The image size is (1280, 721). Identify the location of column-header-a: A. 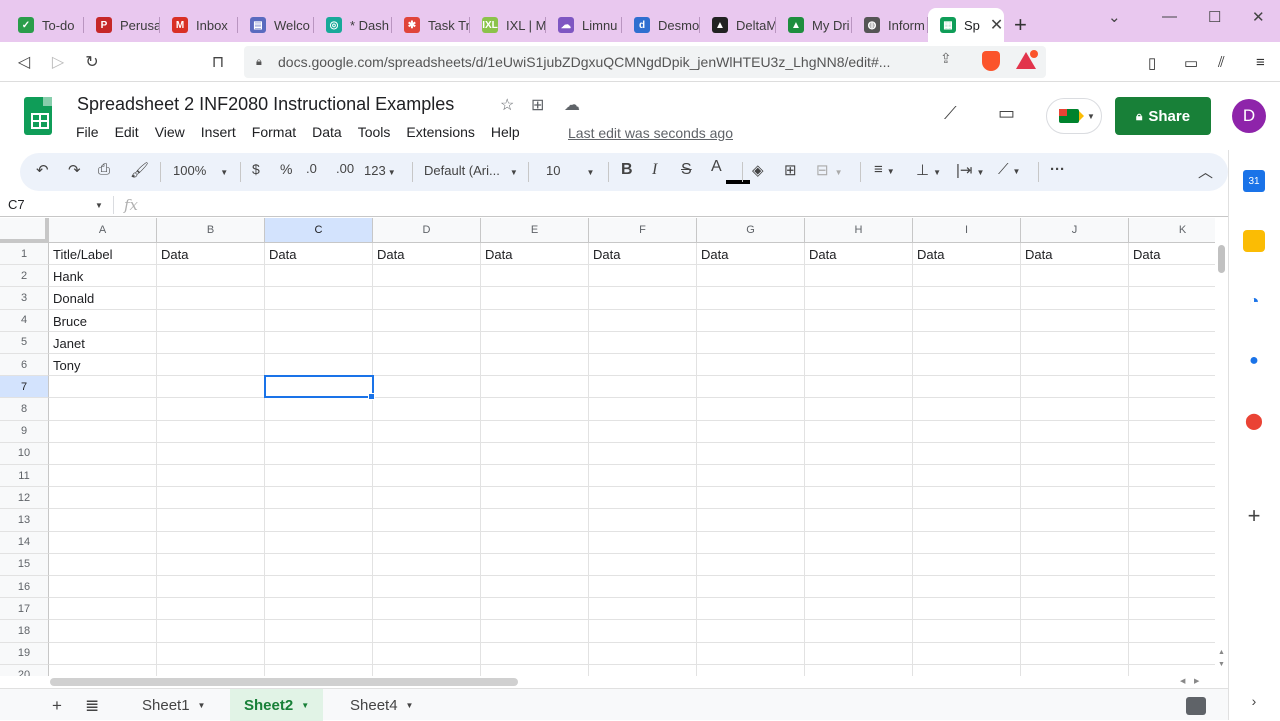
(103, 230).